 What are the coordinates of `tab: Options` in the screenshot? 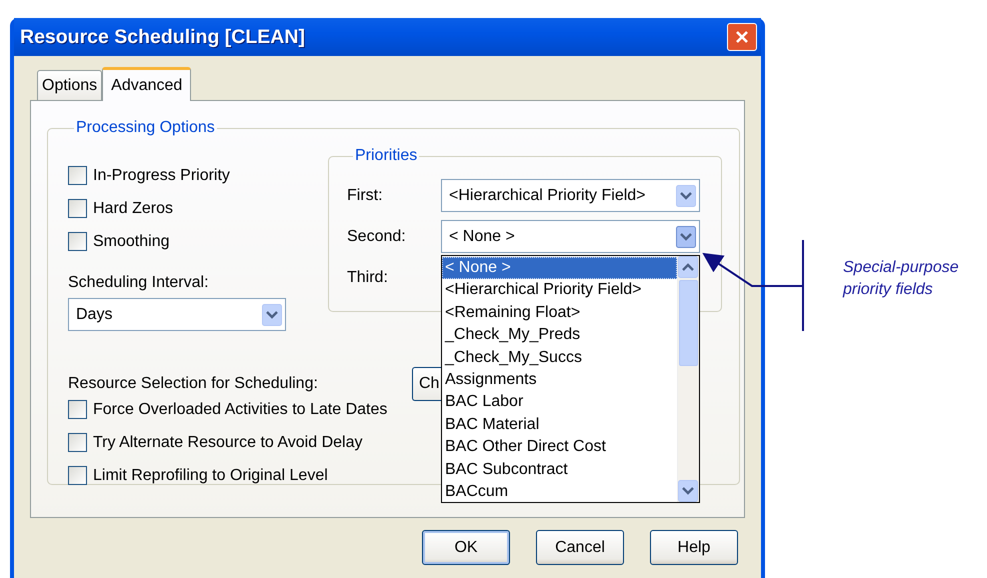 It's located at (69, 85).